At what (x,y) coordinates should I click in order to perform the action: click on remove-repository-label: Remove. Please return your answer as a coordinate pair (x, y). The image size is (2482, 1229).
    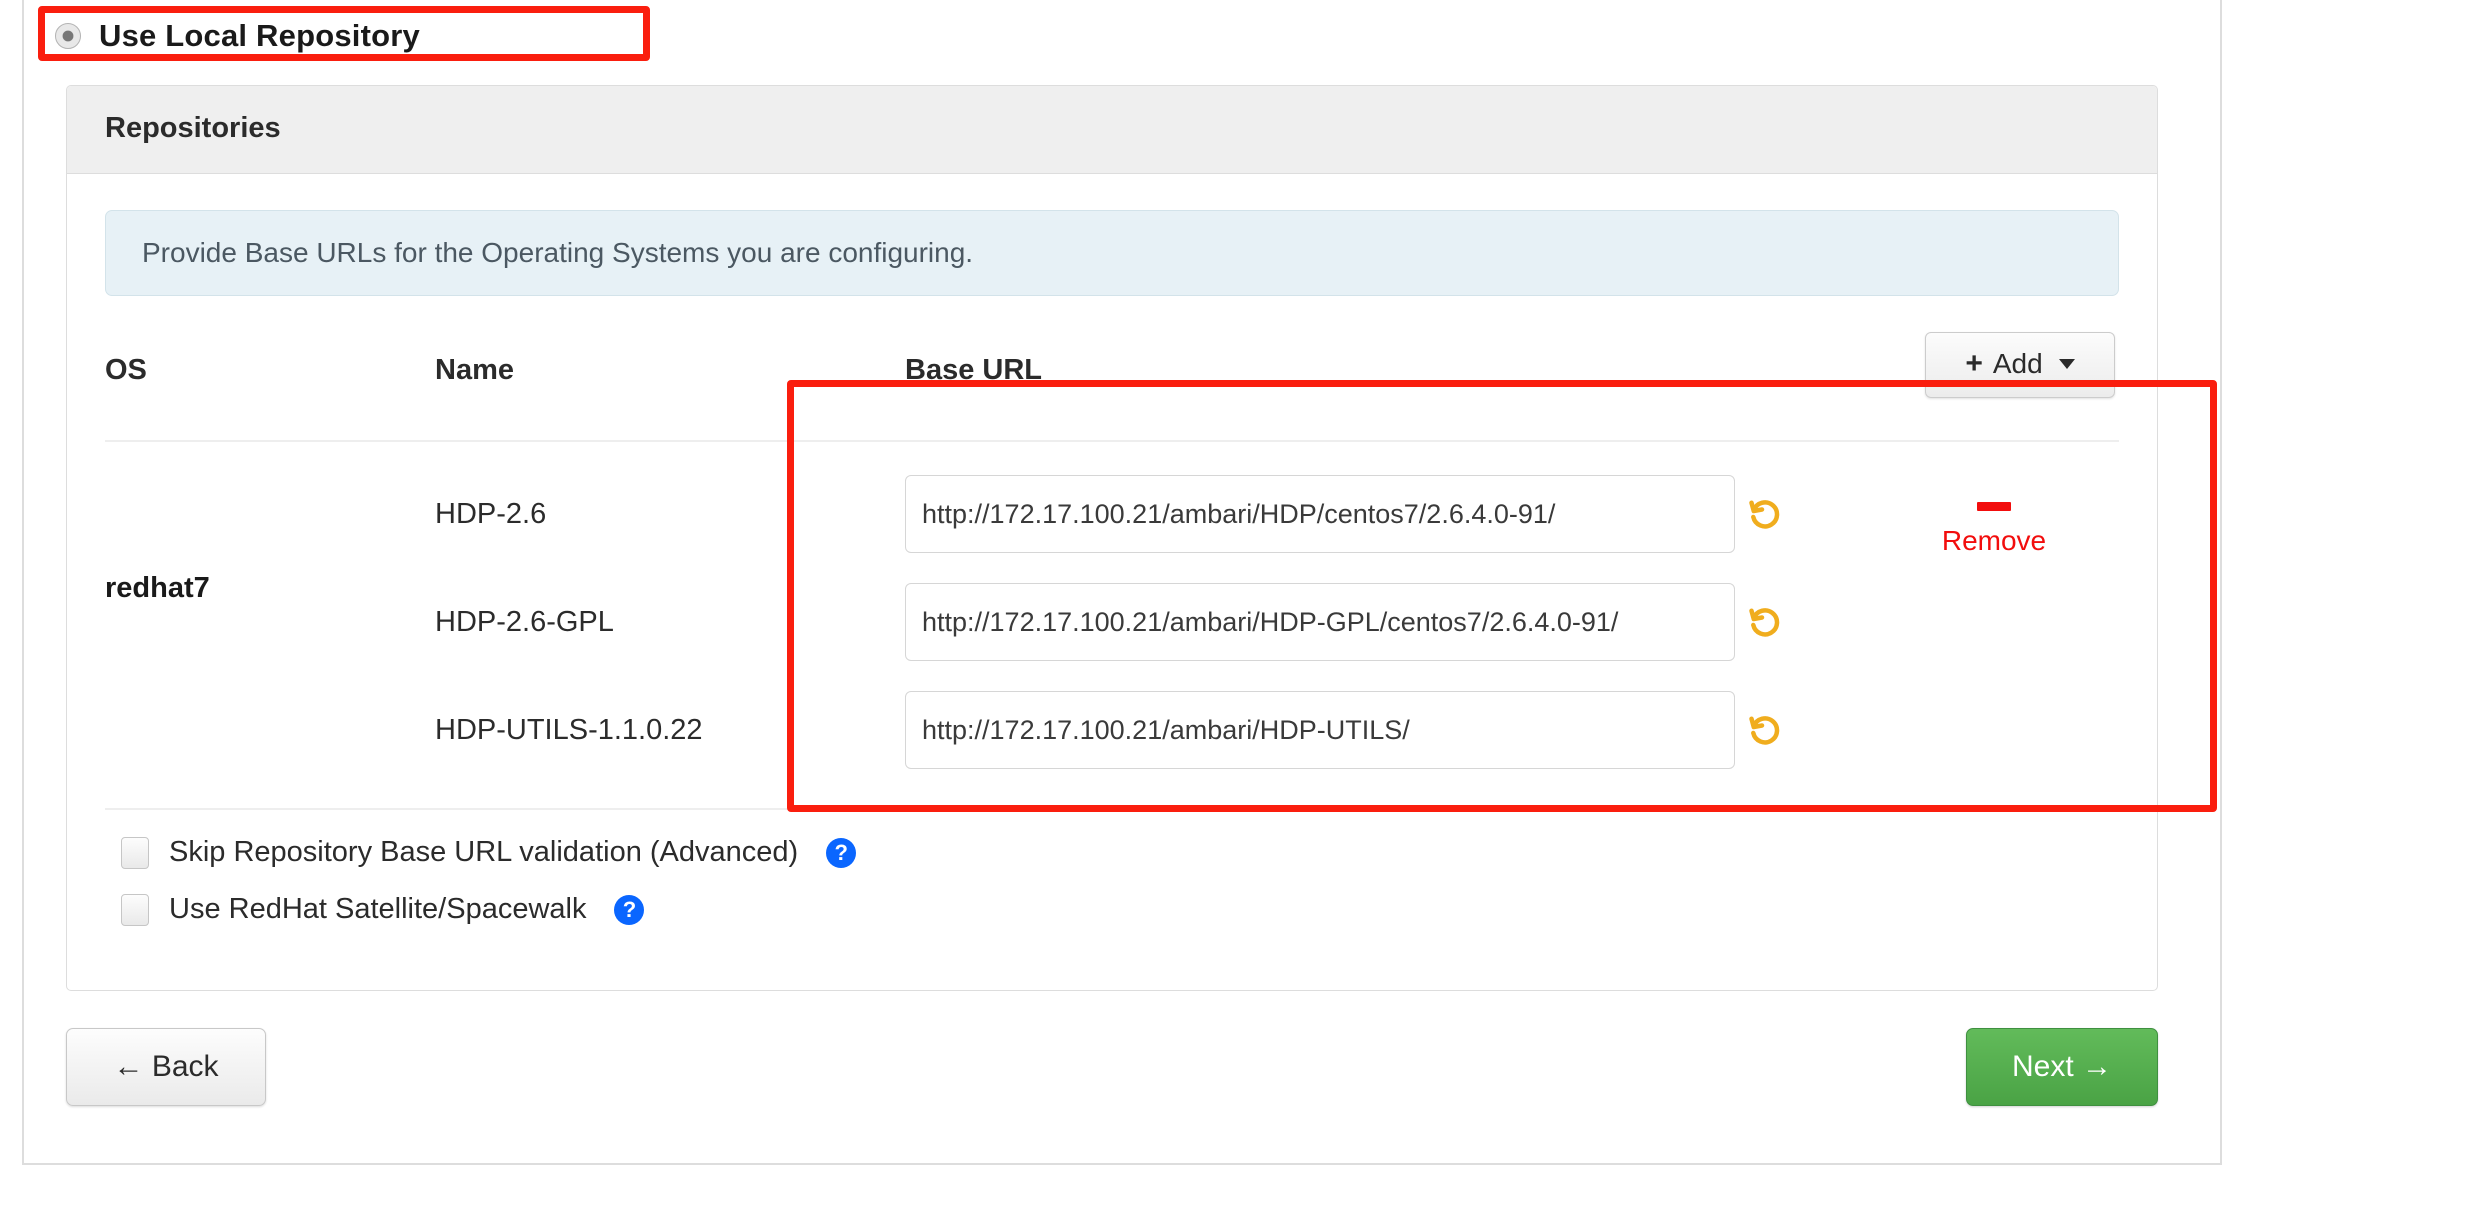
    Looking at the image, I should click on (1994, 540).